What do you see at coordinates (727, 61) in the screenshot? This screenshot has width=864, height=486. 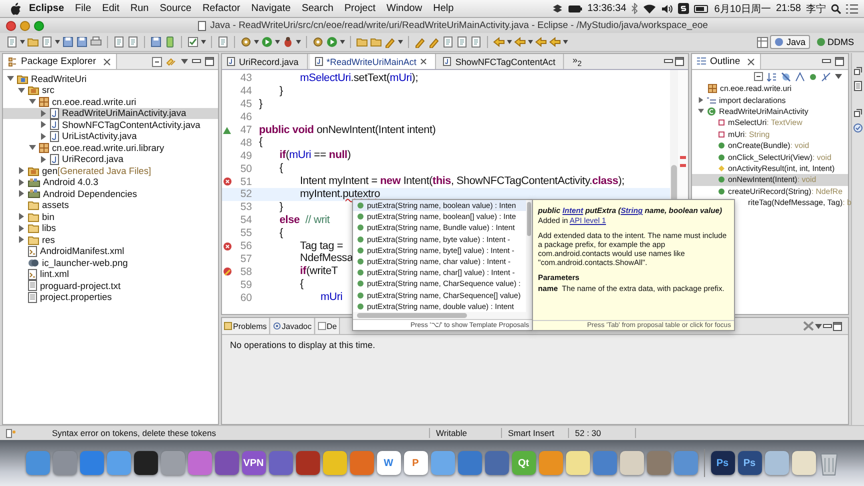 I see `view-tab: Outline` at bounding box center [727, 61].